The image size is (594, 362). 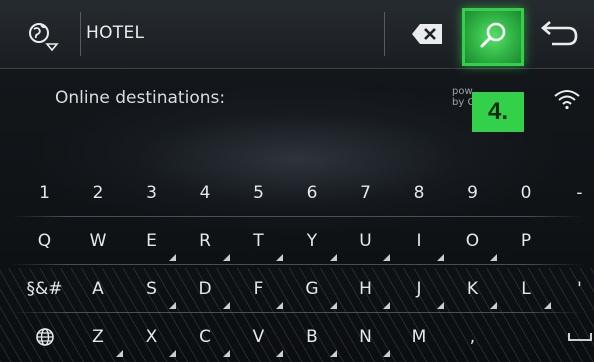 I want to click on keyboard-key: V, so click(x=258, y=337).